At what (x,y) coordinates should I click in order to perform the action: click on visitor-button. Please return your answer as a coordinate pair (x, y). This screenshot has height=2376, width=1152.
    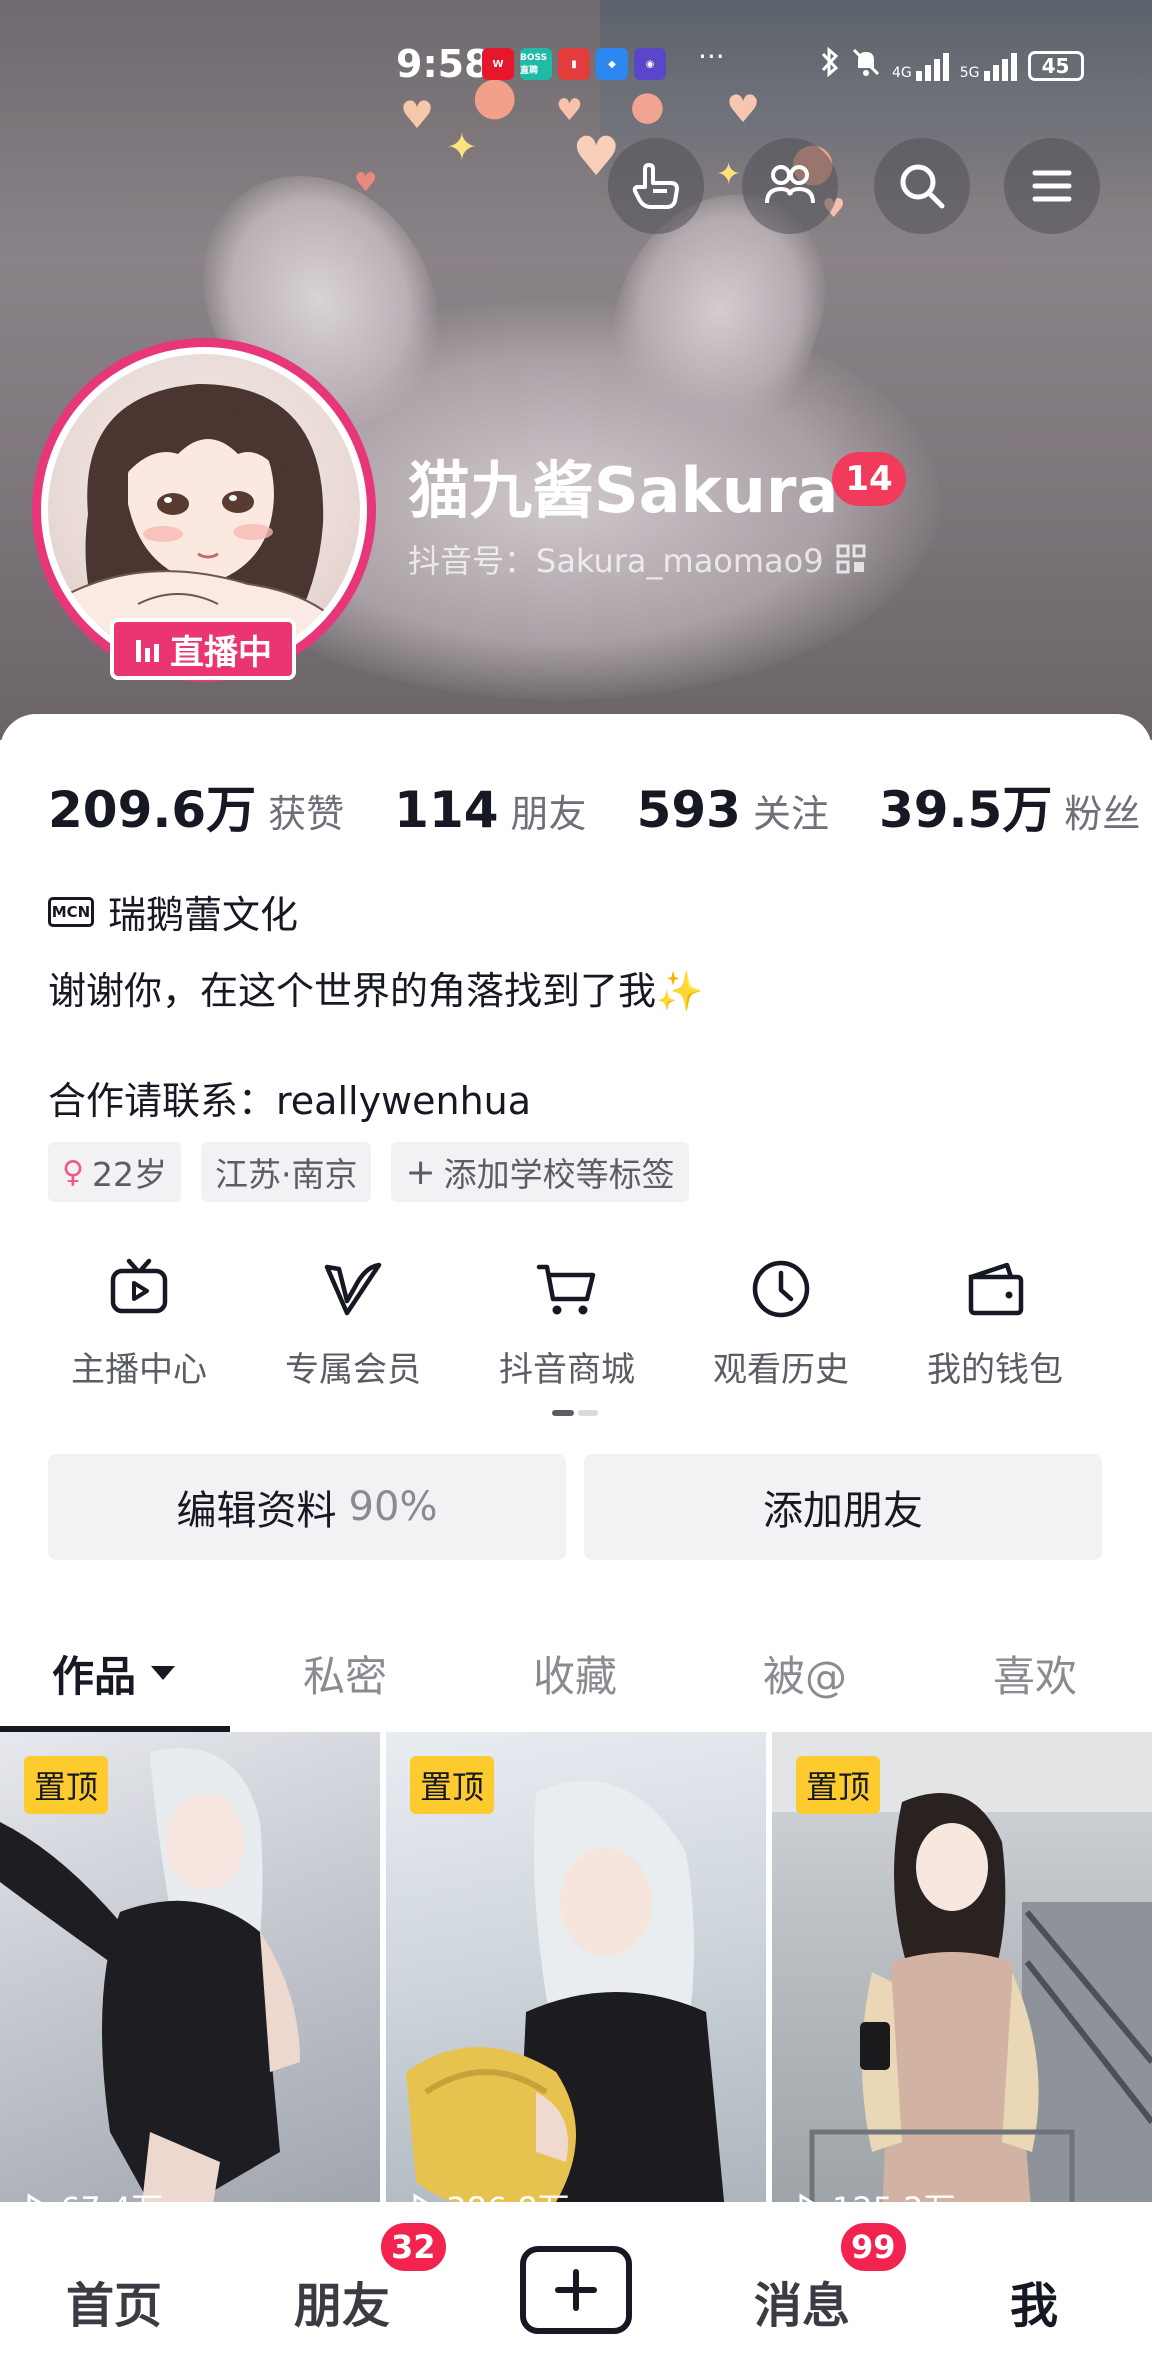
    Looking at the image, I should click on (656, 186).